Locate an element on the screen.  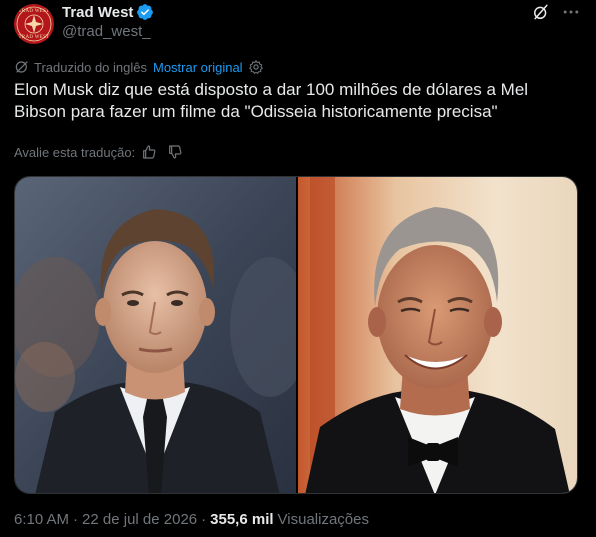
rate-translation: Avalie esta tradução: is located at coordinates (98, 152).